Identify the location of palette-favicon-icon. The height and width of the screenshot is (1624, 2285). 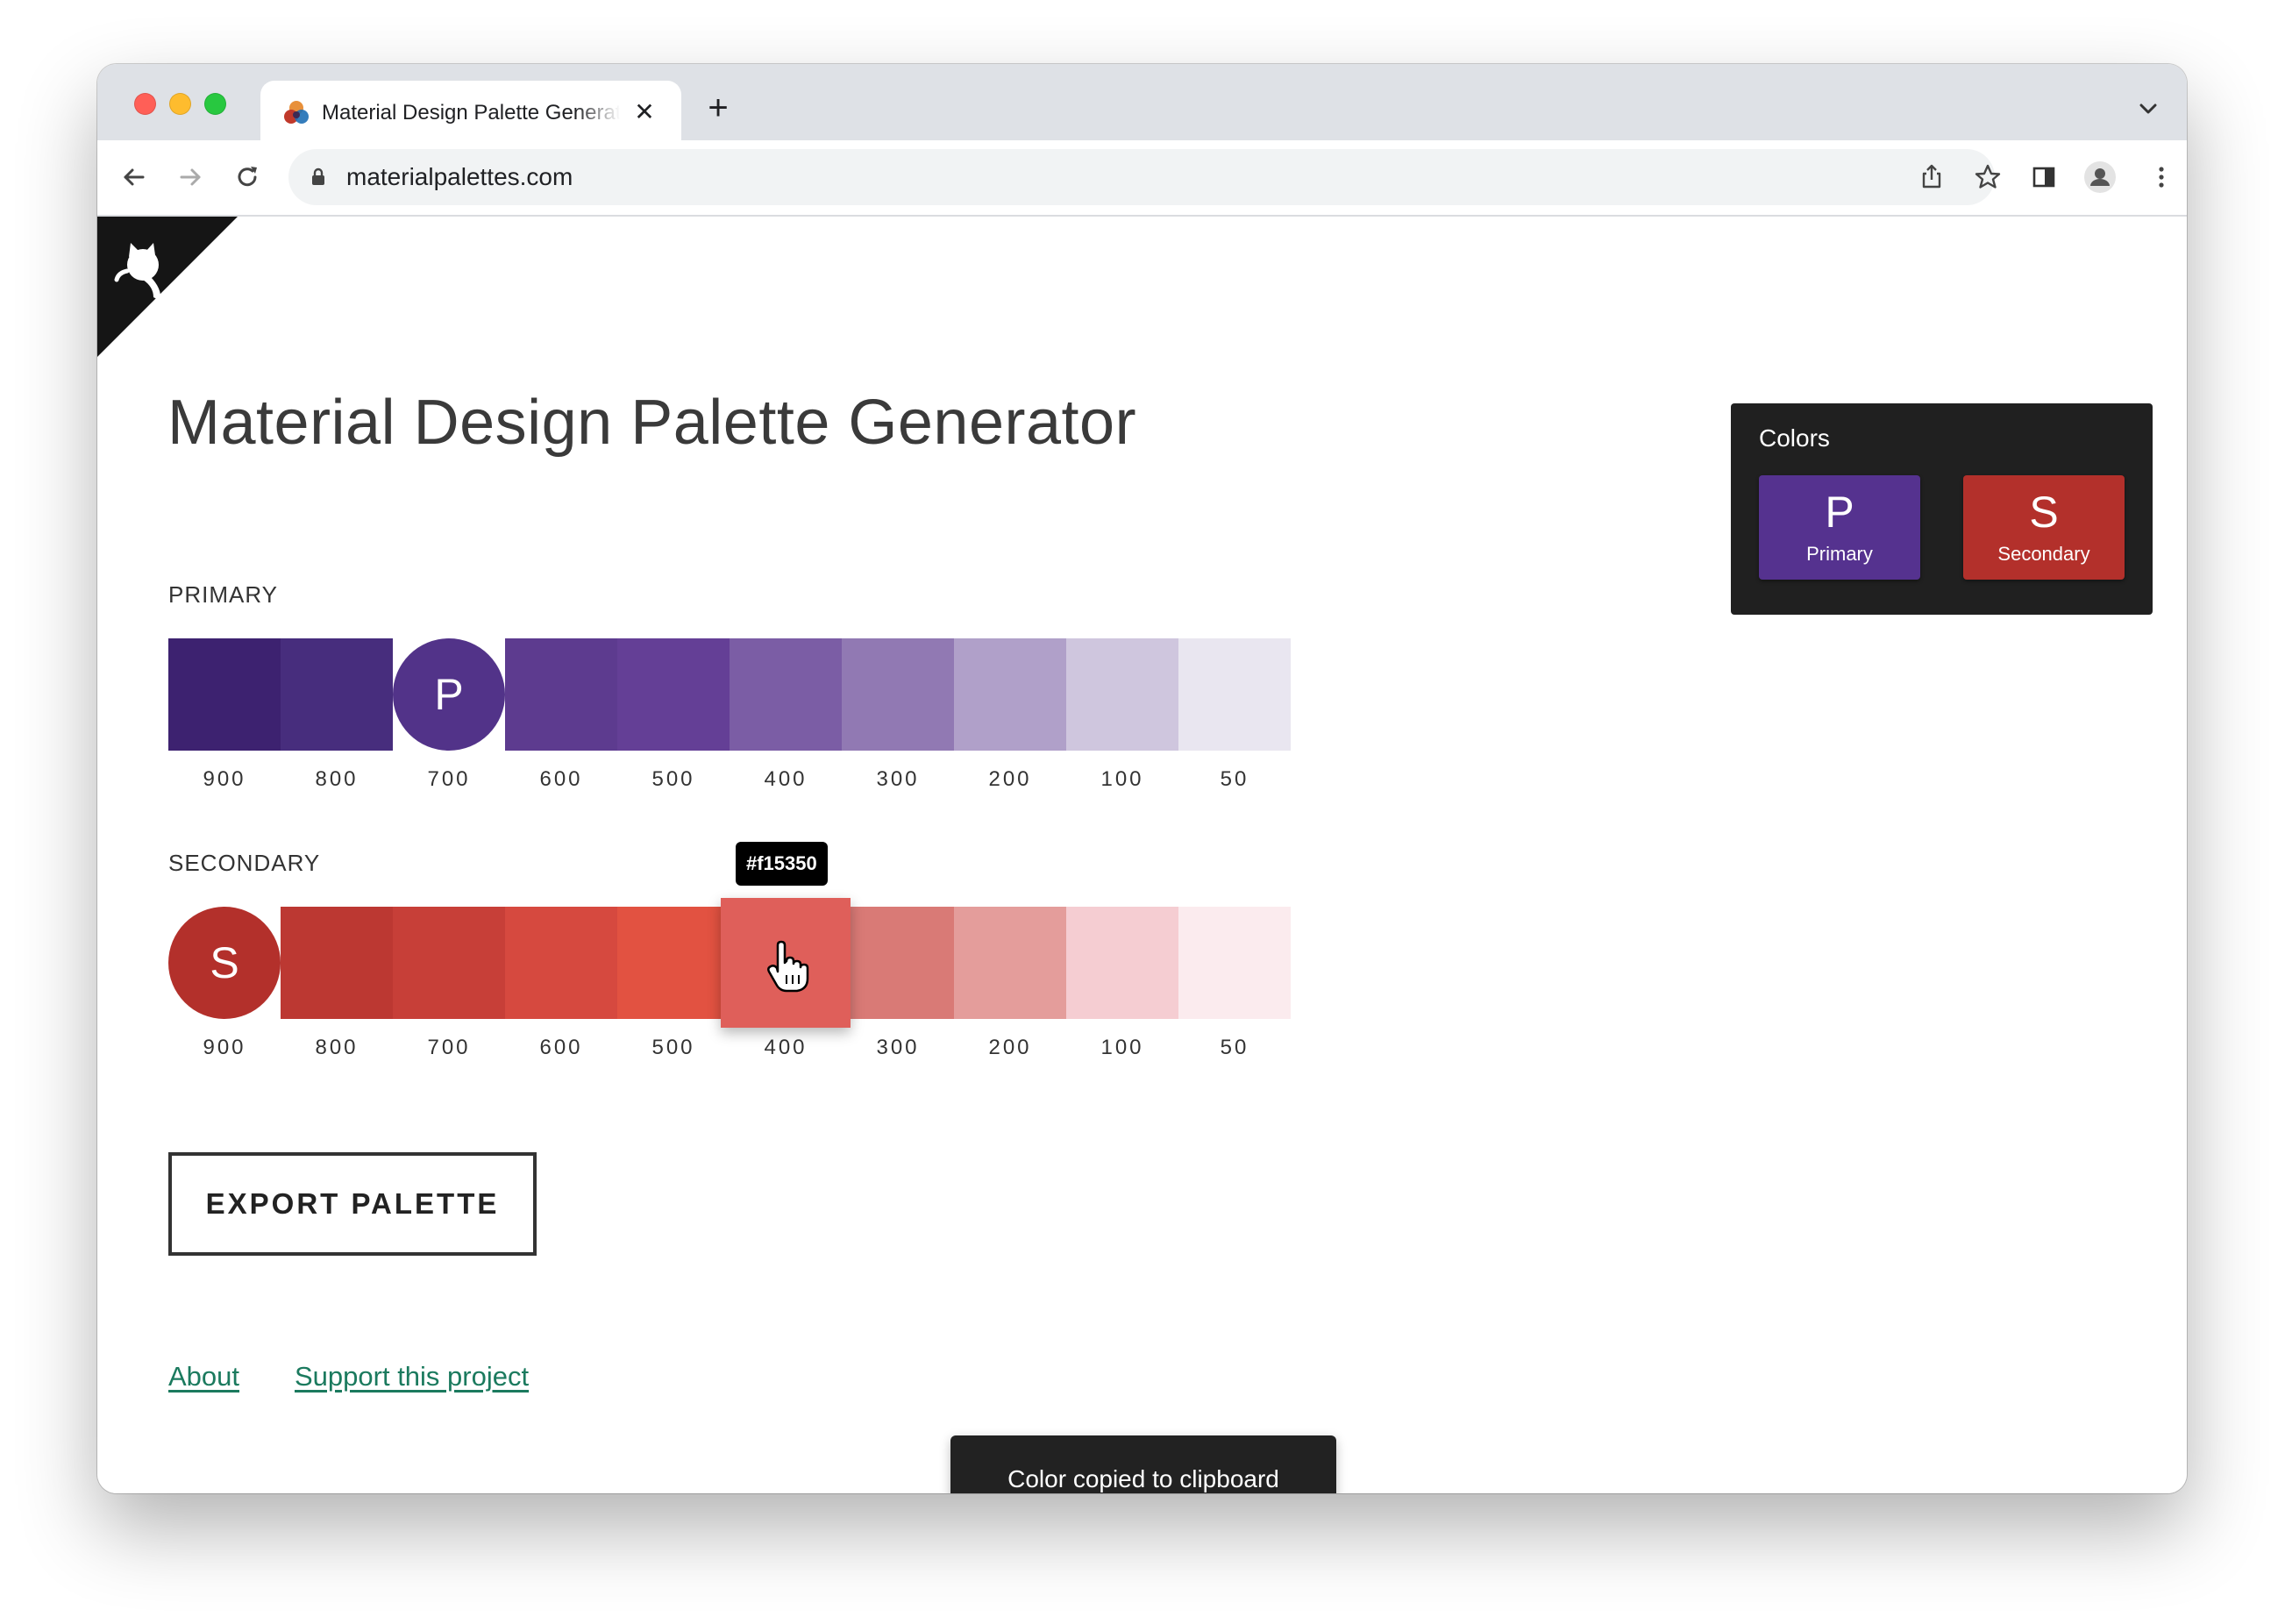
(296, 113).